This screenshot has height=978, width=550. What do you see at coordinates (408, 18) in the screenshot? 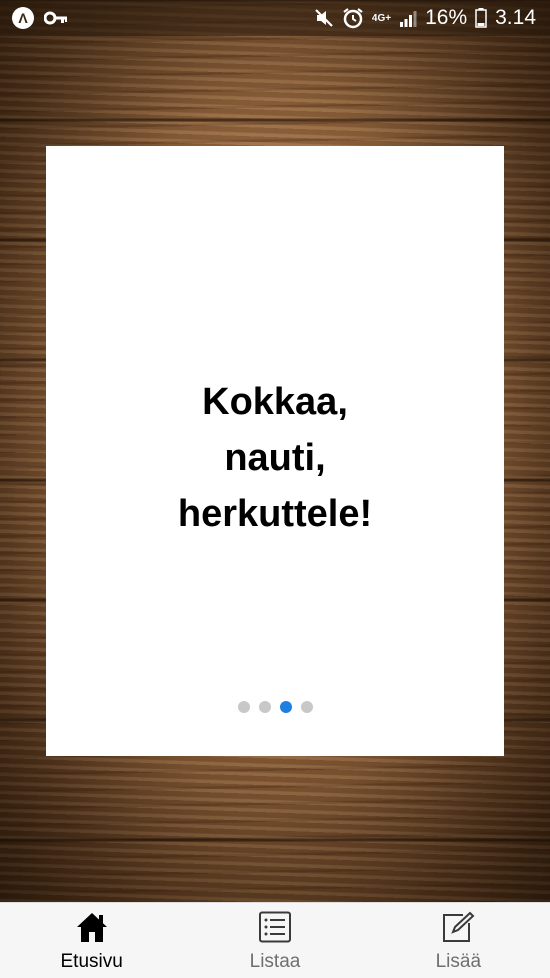
I see `signal-icon` at bounding box center [408, 18].